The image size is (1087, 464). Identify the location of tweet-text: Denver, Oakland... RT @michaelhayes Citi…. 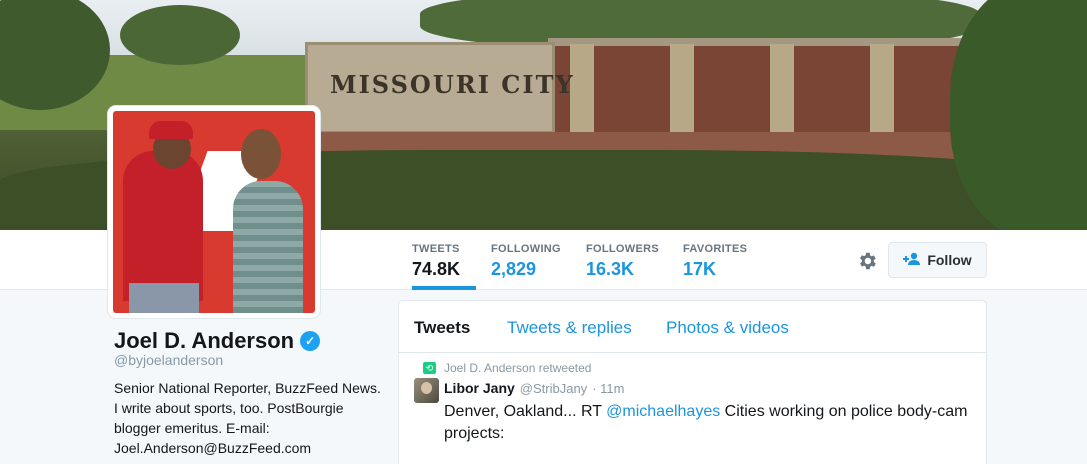
(709, 423).